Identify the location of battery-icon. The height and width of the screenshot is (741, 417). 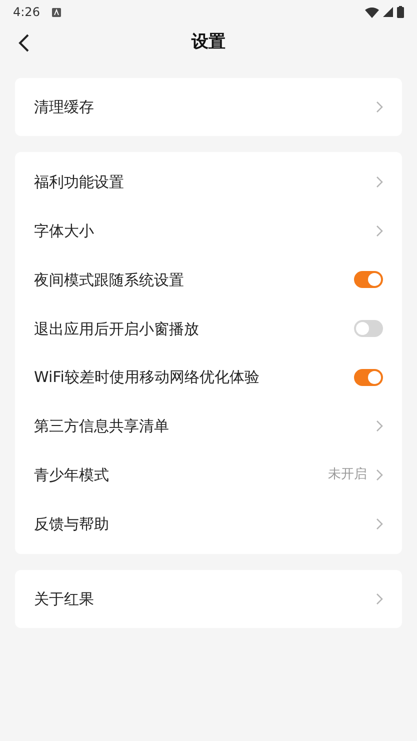
(400, 12).